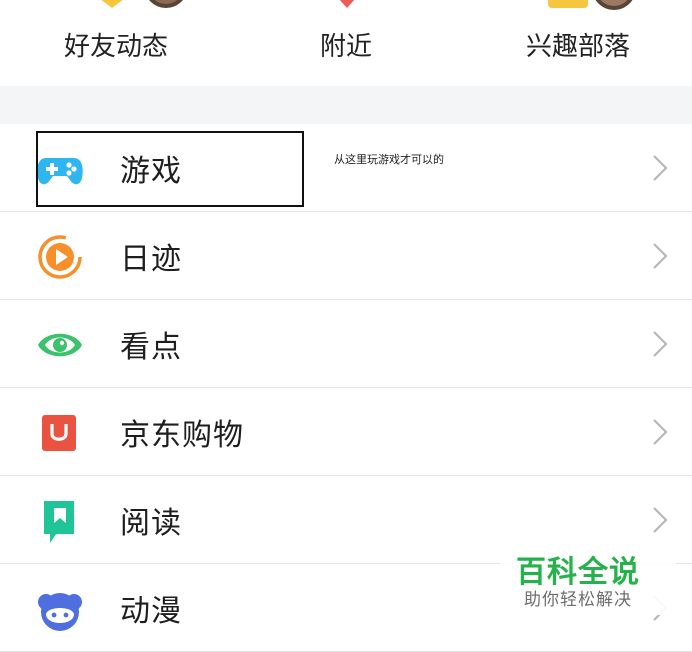 The height and width of the screenshot is (652, 692). What do you see at coordinates (588, 579) in the screenshot?
I see `watermark: 百科全说 助你轻松解决` at bounding box center [588, 579].